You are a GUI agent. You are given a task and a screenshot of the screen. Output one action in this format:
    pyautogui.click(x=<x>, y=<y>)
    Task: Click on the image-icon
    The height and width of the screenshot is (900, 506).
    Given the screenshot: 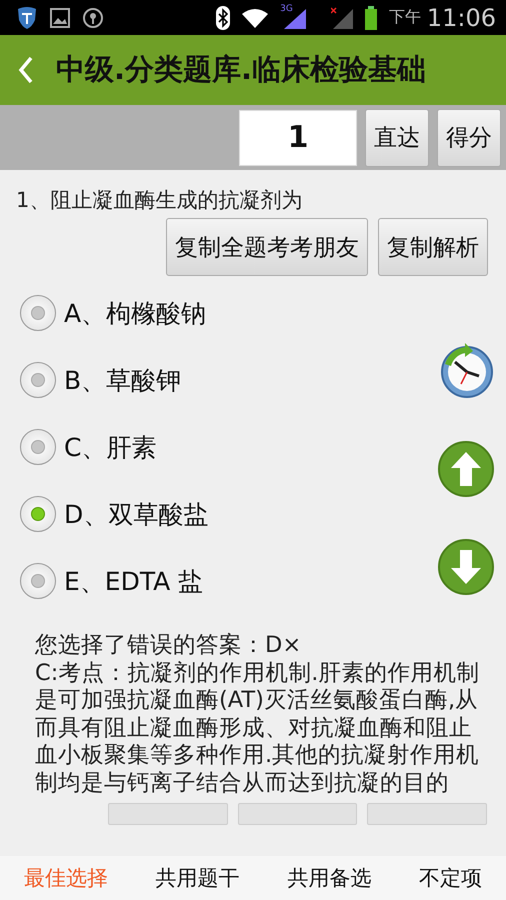 What is the action you would take?
    pyautogui.click(x=60, y=18)
    